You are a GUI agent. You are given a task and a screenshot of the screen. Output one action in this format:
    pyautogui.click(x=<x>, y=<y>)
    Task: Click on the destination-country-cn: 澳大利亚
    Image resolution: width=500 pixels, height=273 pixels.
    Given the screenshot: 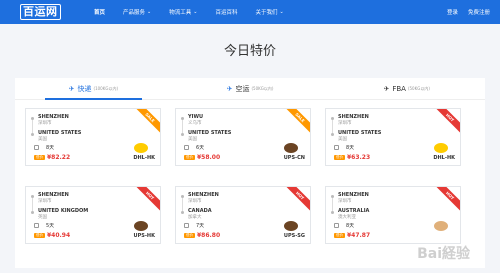 What is the action you would take?
    pyautogui.click(x=347, y=217)
    